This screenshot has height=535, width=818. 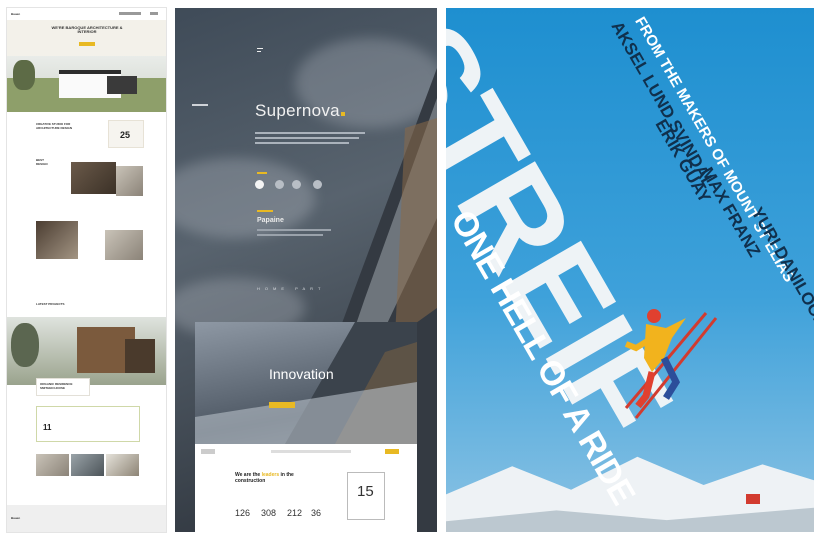 I want to click on site-footer: Bauen, so click(x=86, y=518).